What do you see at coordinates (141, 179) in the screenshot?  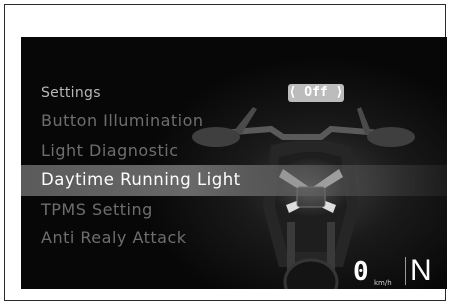 I see `menu-item-daytime-running-light: Daytime Running Light` at bounding box center [141, 179].